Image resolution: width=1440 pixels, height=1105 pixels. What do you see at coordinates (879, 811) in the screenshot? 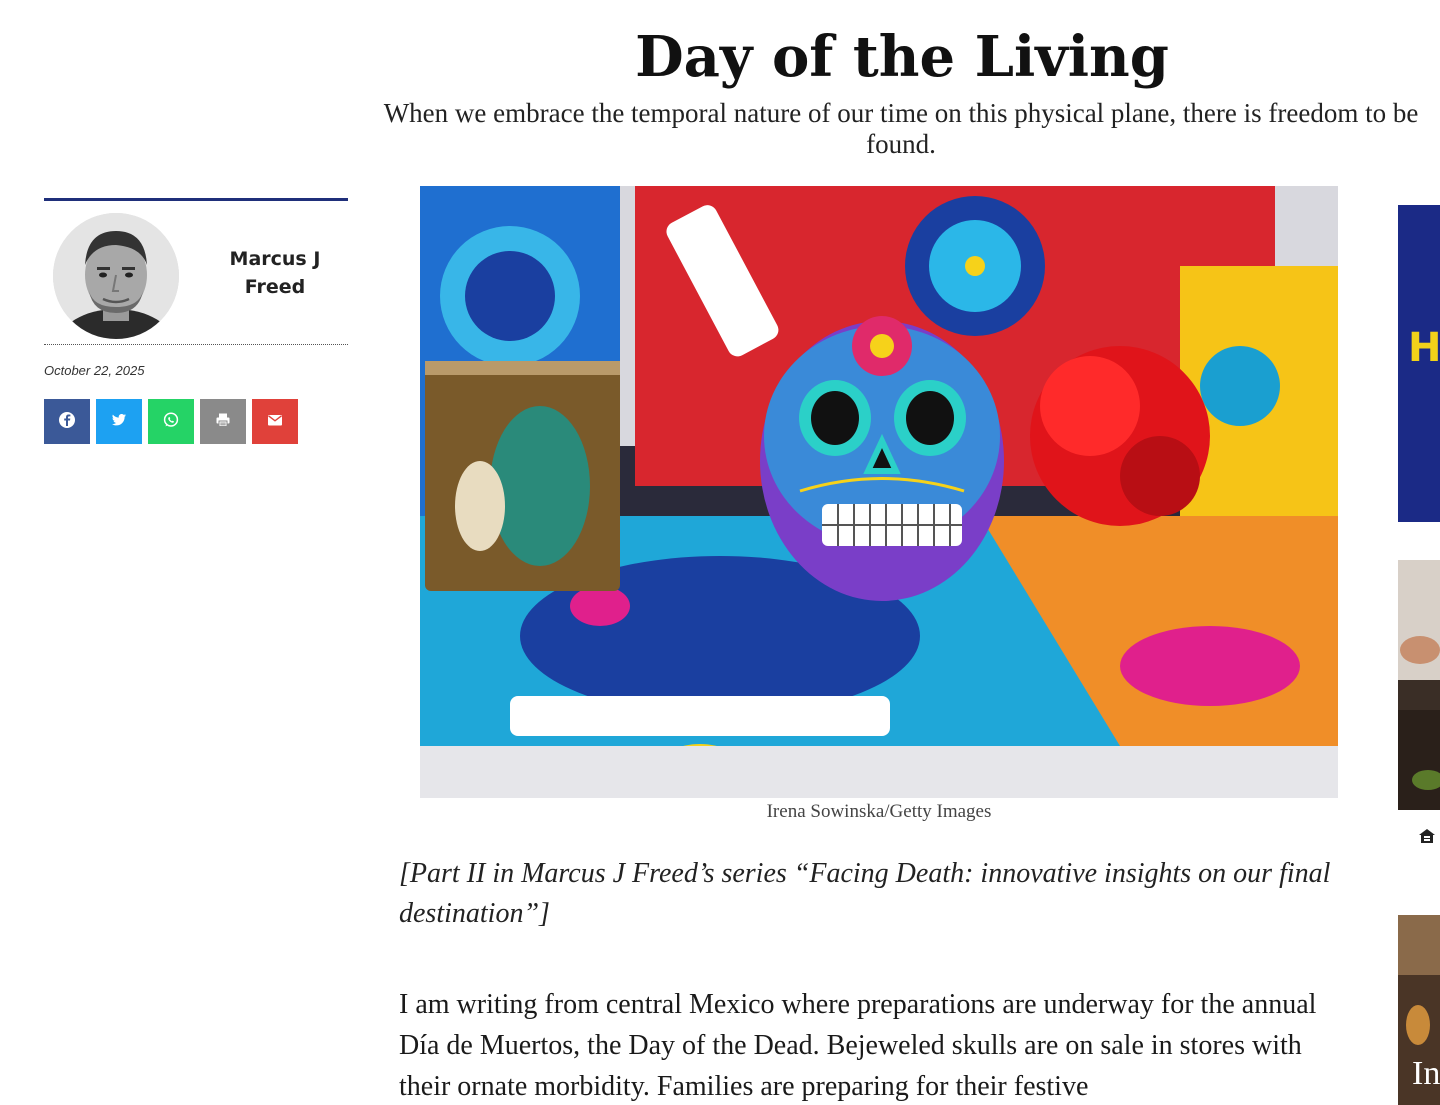
I see `image-caption: Irena Sowinska/Getty Images` at bounding box center [879, 811].